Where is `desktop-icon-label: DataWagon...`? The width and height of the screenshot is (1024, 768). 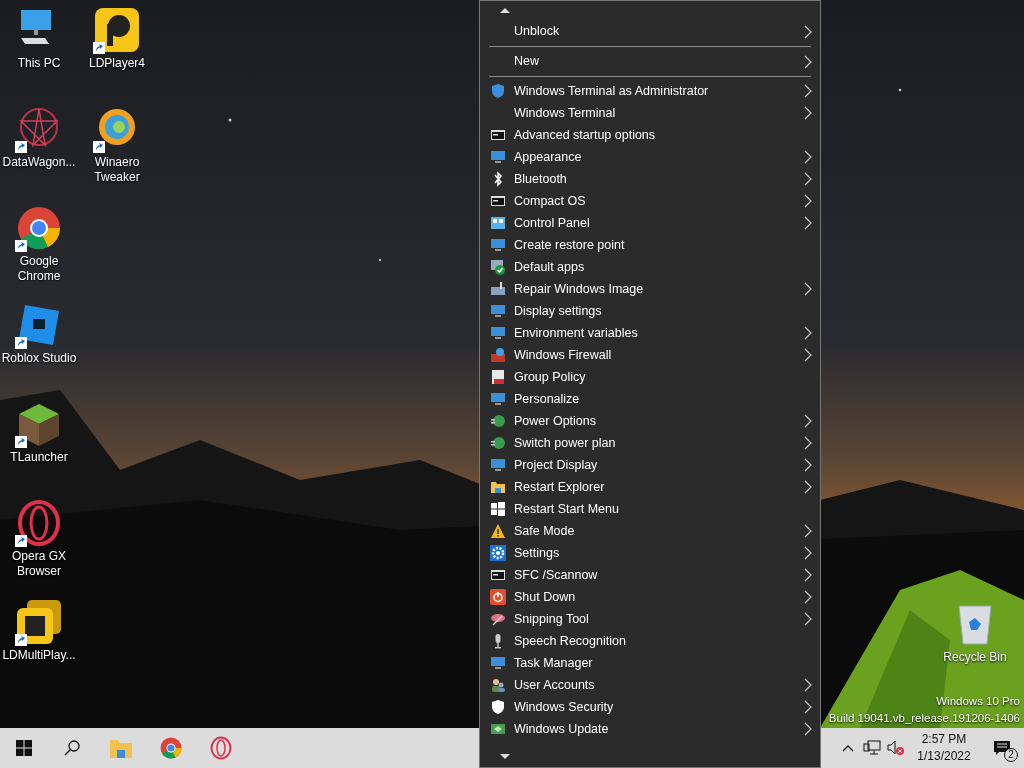 desktop-icon-label: DataWagon... is located at coordinates (39, 162).